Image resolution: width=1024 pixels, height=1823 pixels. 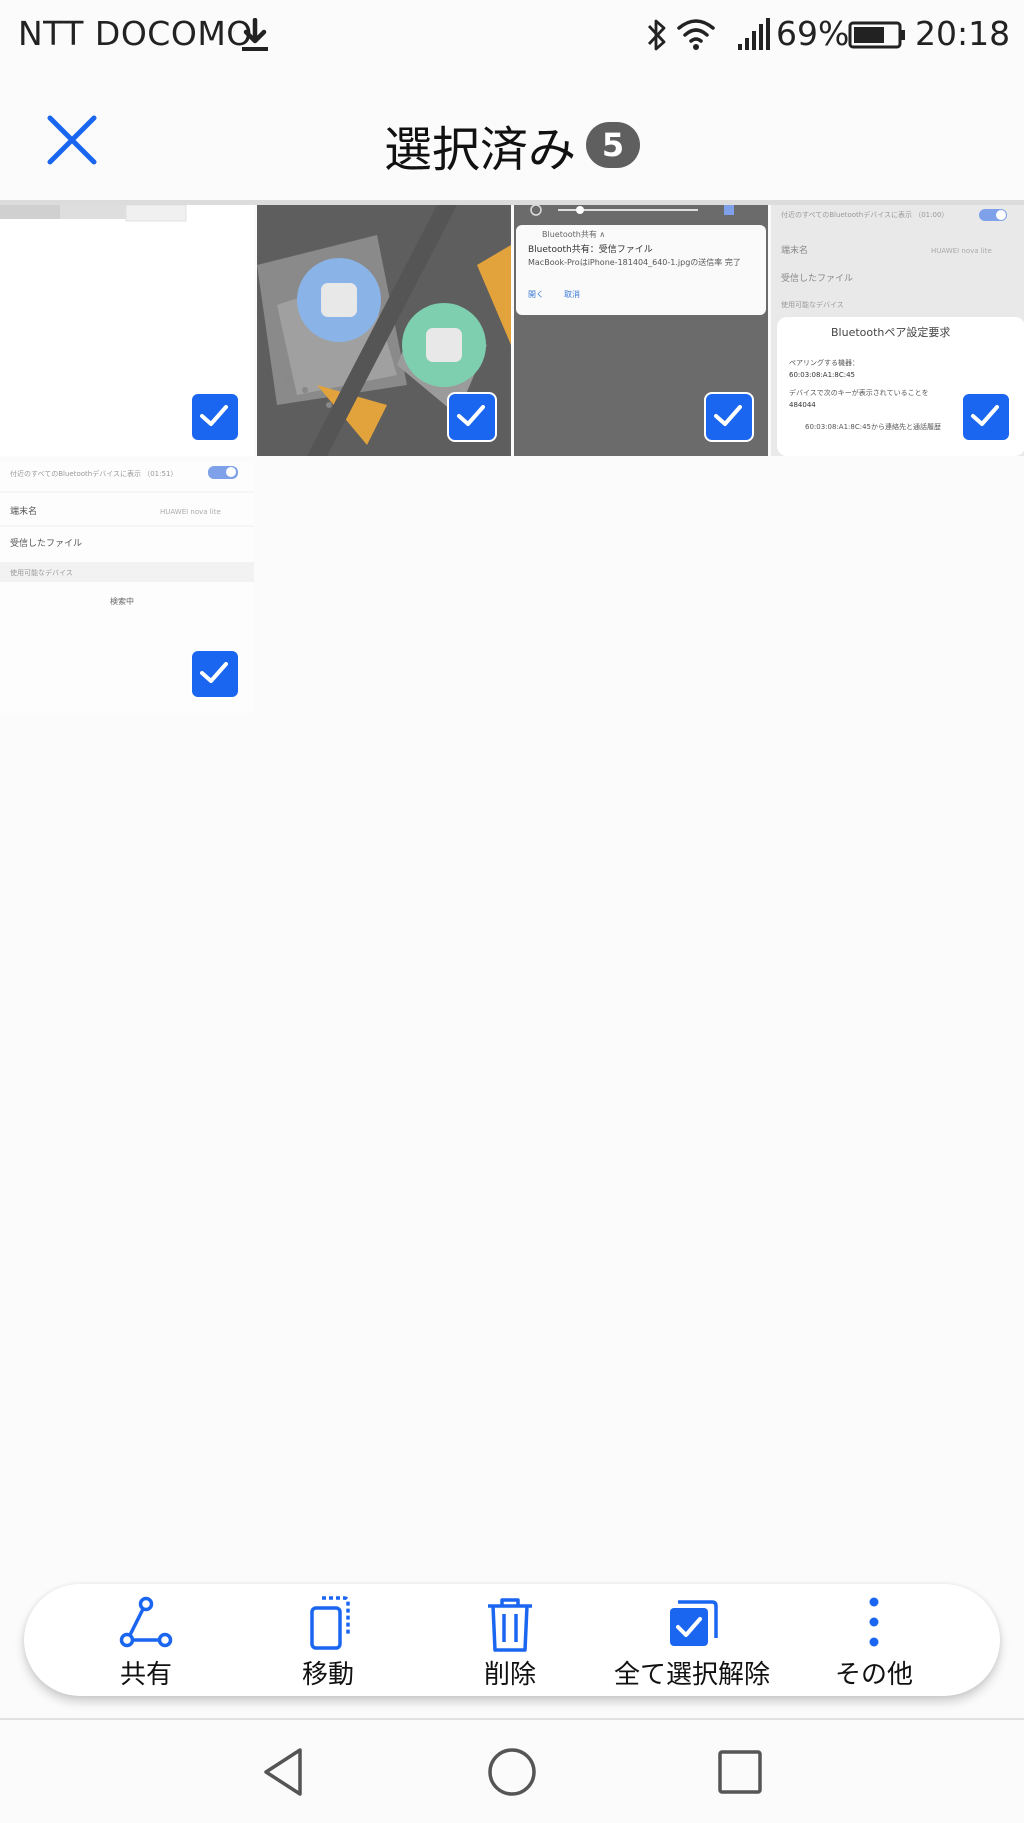 What do you see at coordinates (135, 33) in the screenshot?
I see `carrier-name: NTT DOCOMO` at bounding box center [135, 33].